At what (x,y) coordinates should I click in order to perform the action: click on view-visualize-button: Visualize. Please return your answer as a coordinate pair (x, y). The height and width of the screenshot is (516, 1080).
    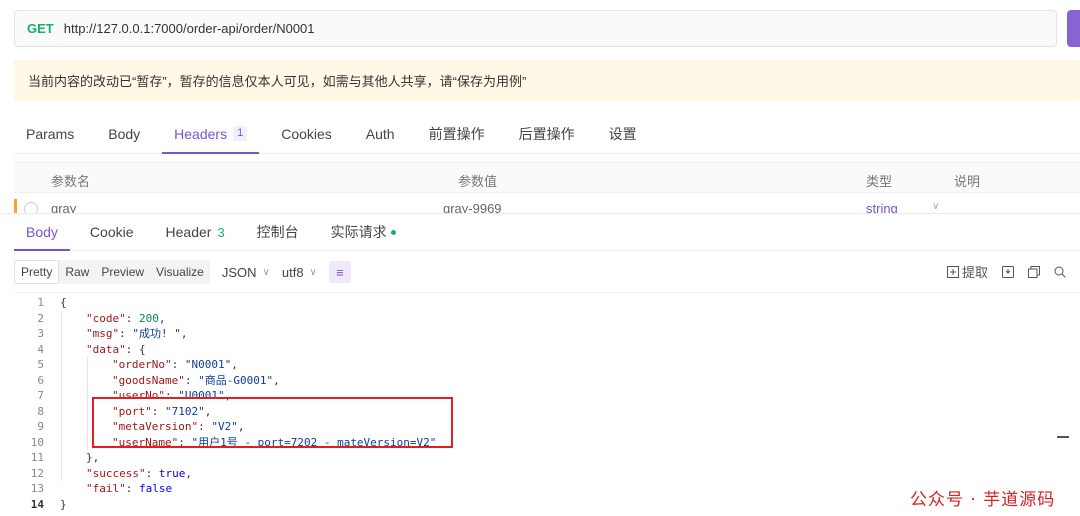
    Looking at the image, I should click on (180, 272).